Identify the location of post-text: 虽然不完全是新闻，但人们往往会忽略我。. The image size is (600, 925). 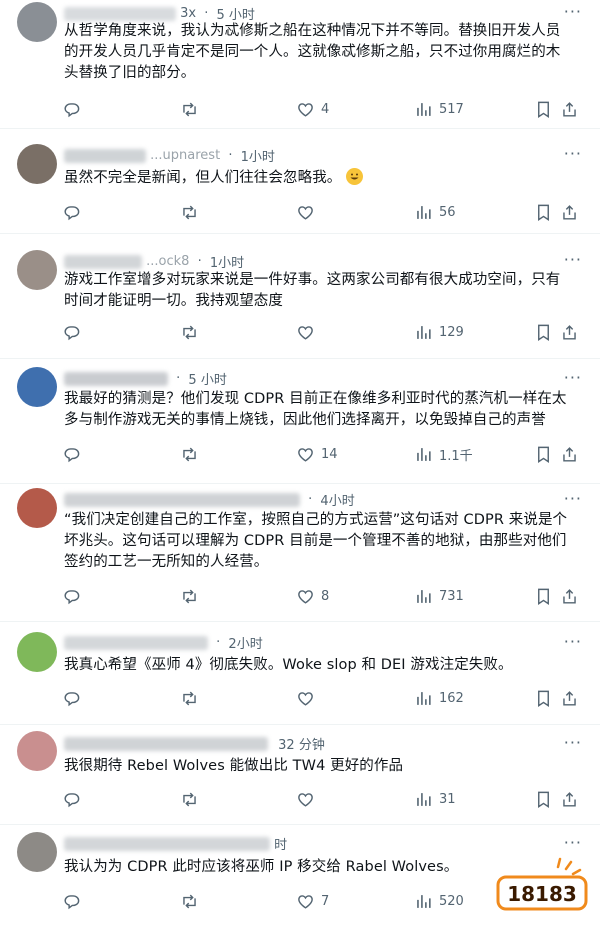
(324, 178).